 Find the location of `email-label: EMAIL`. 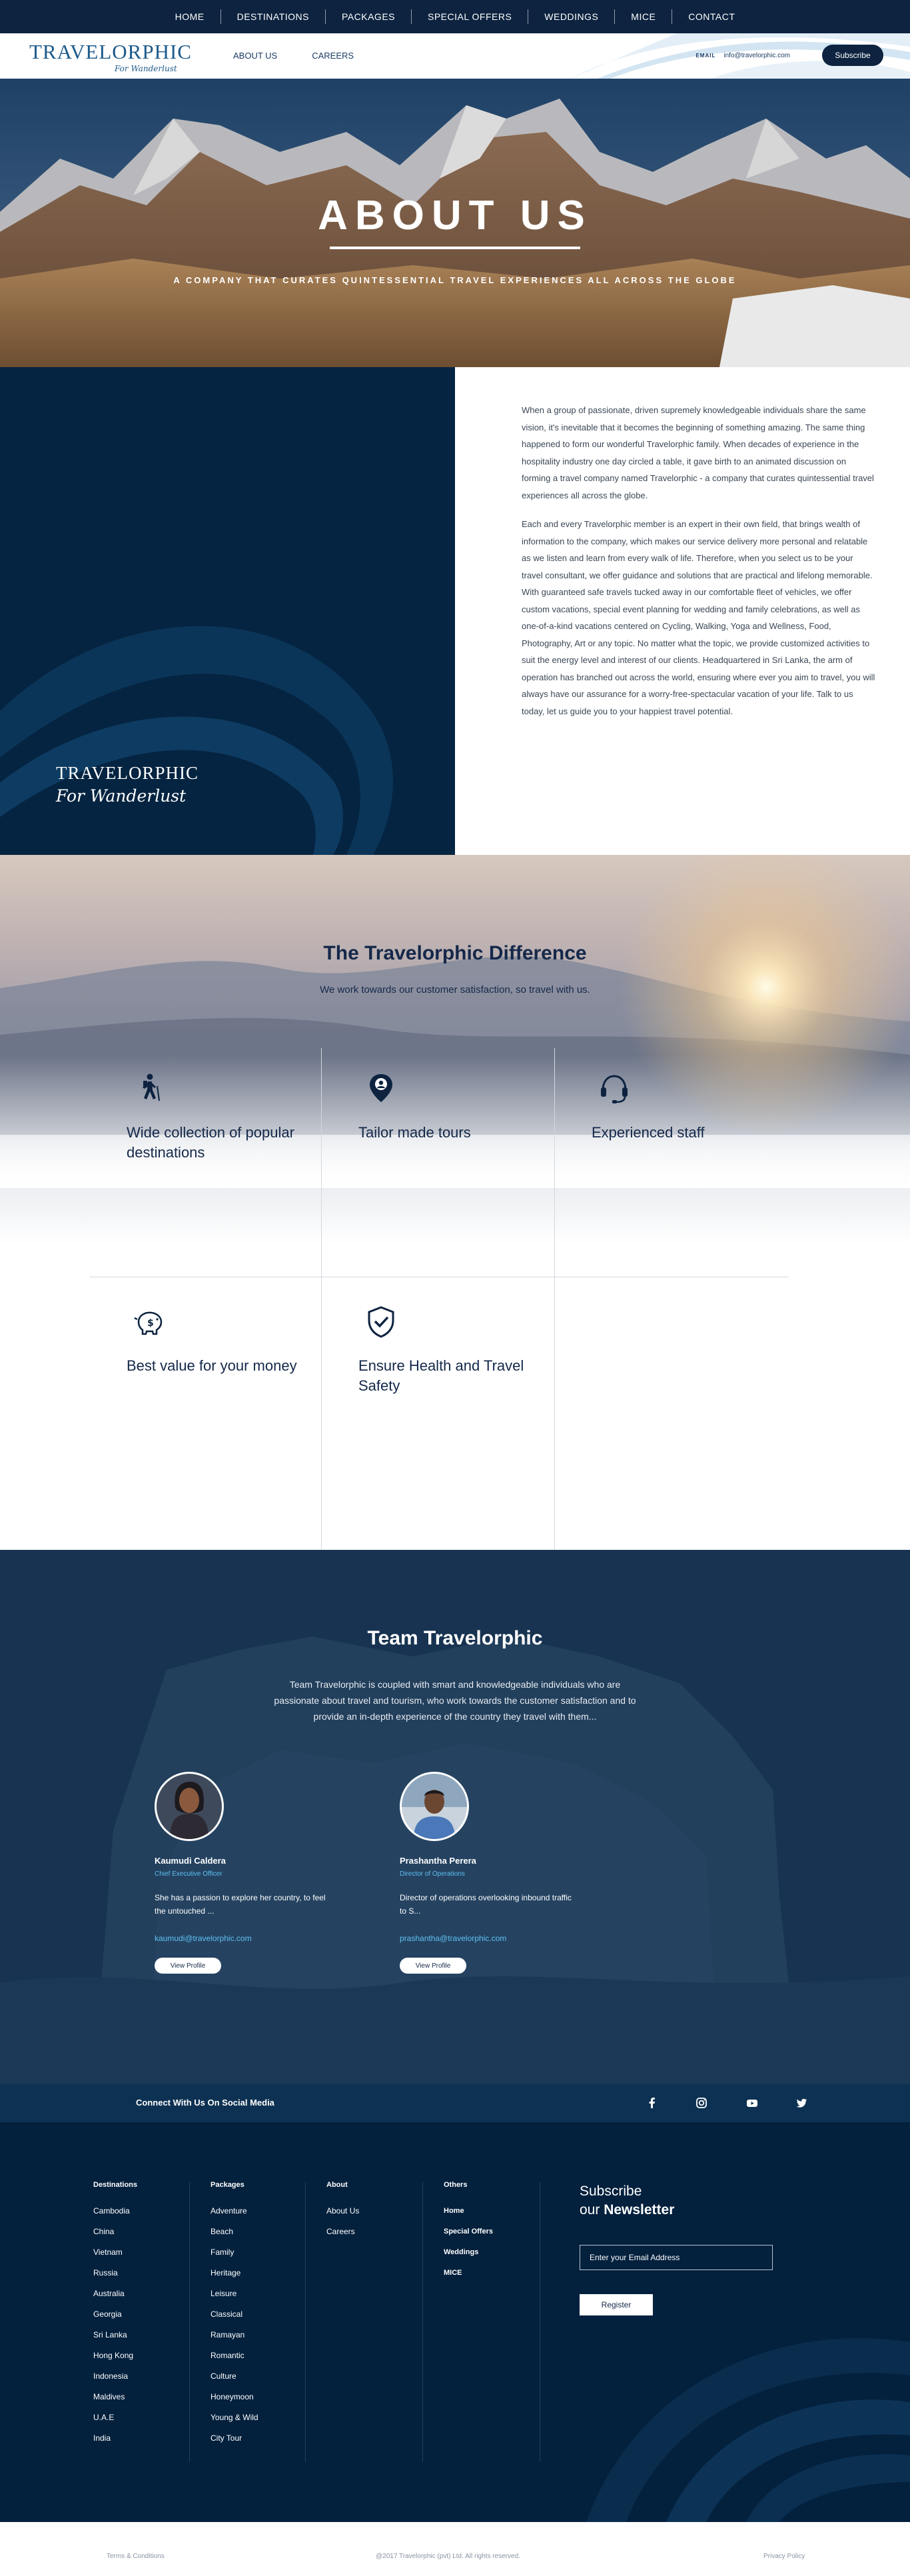

email-label: EMAIL is located at coordinates (705, 56).